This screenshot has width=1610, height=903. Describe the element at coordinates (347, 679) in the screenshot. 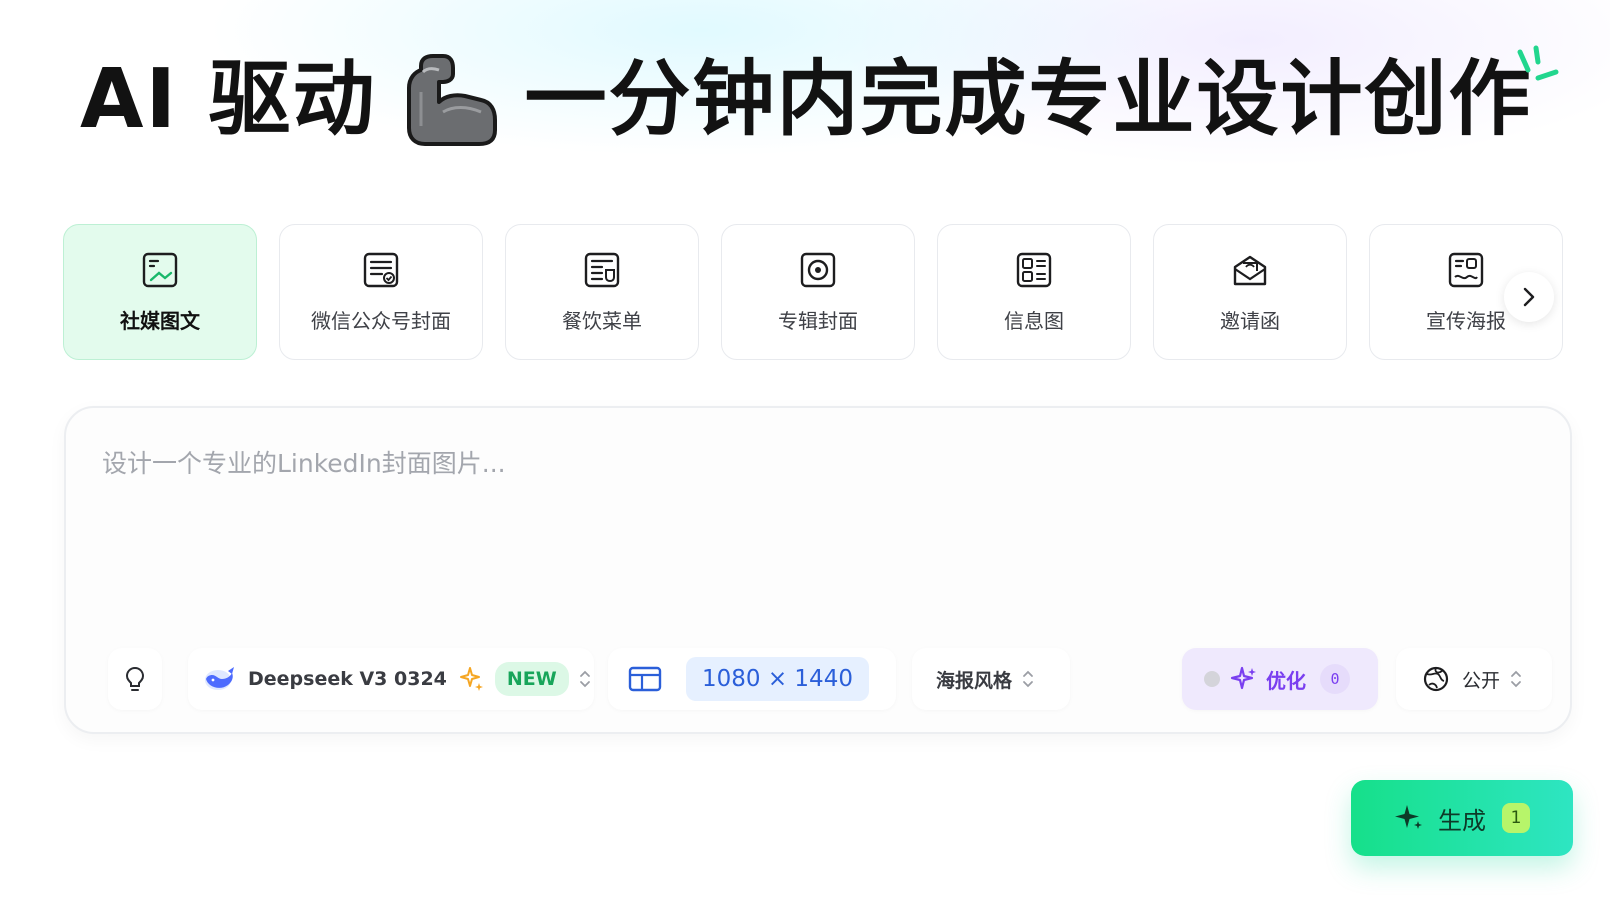

I see `model-name: Deepseek V3 0324` at that location.